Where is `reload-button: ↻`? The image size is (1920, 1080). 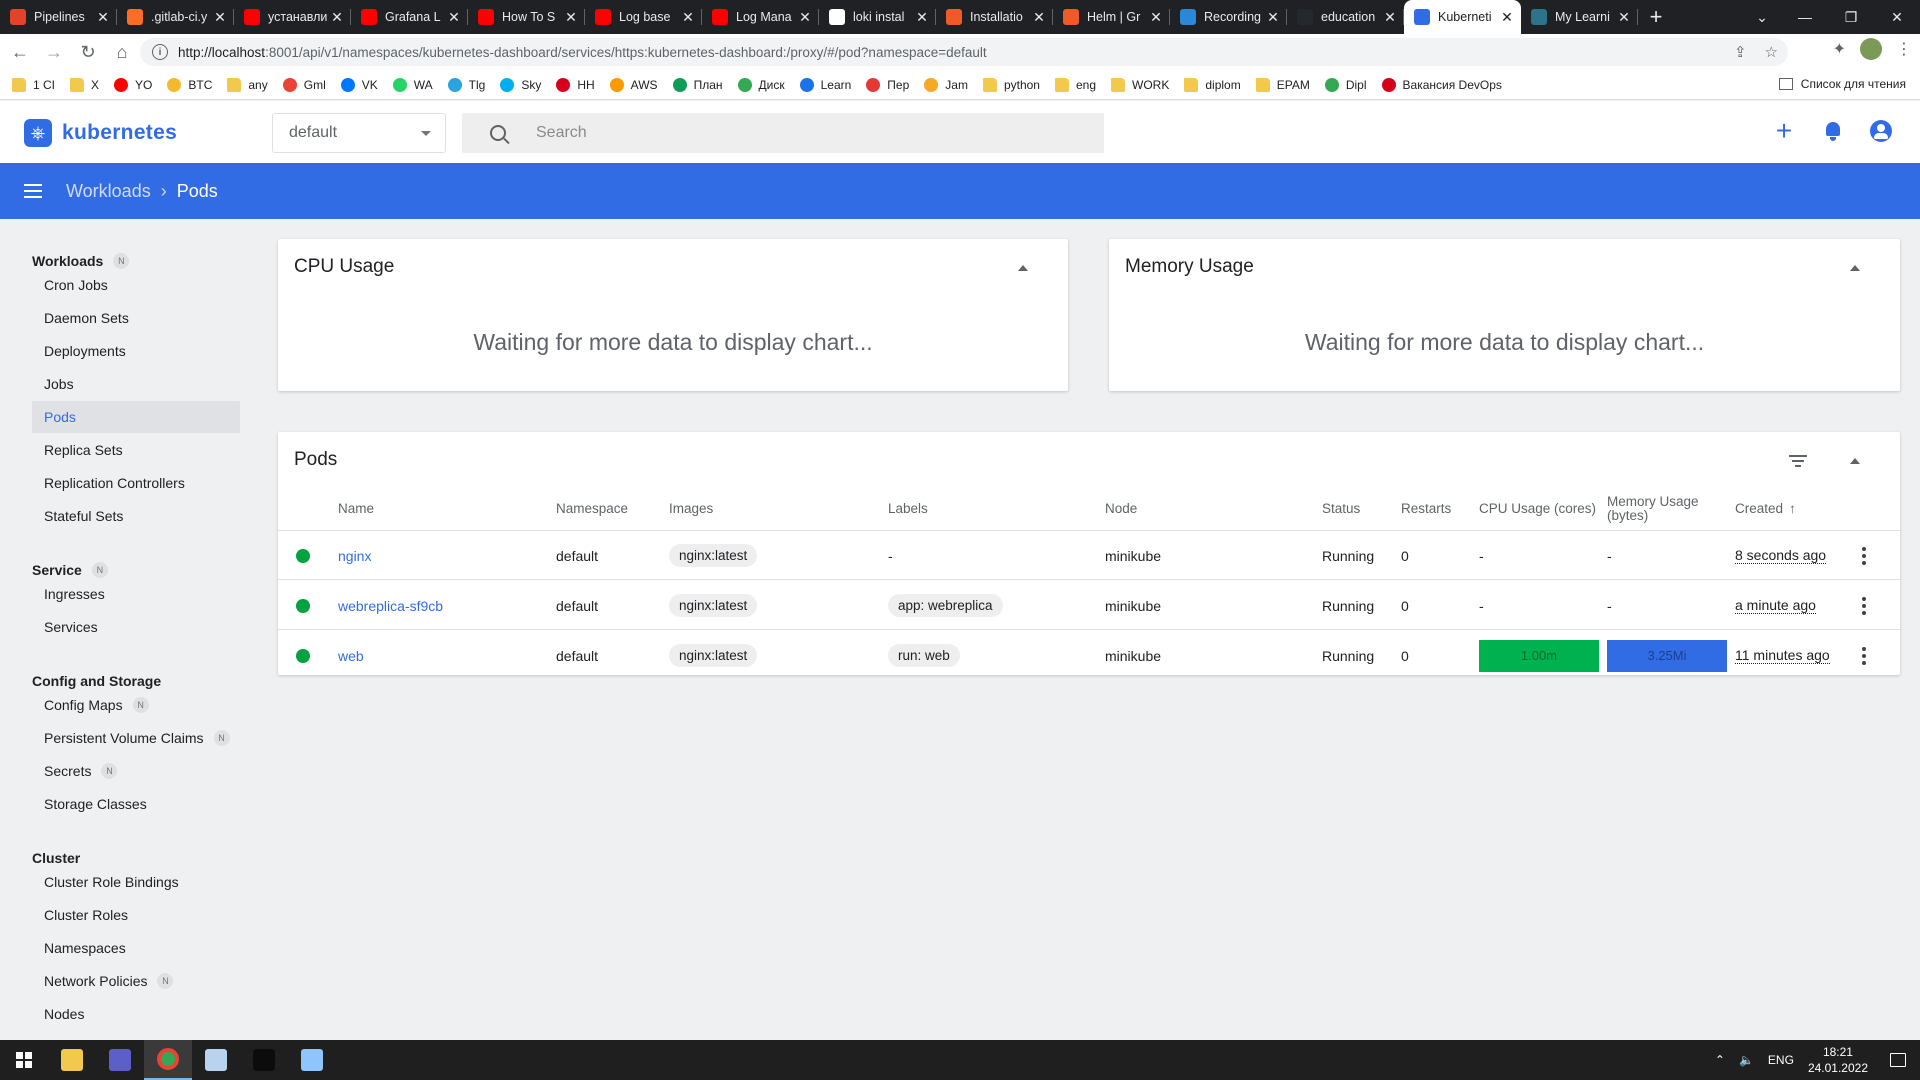
reload-button: ↻ is located at coordinates (88, 52).